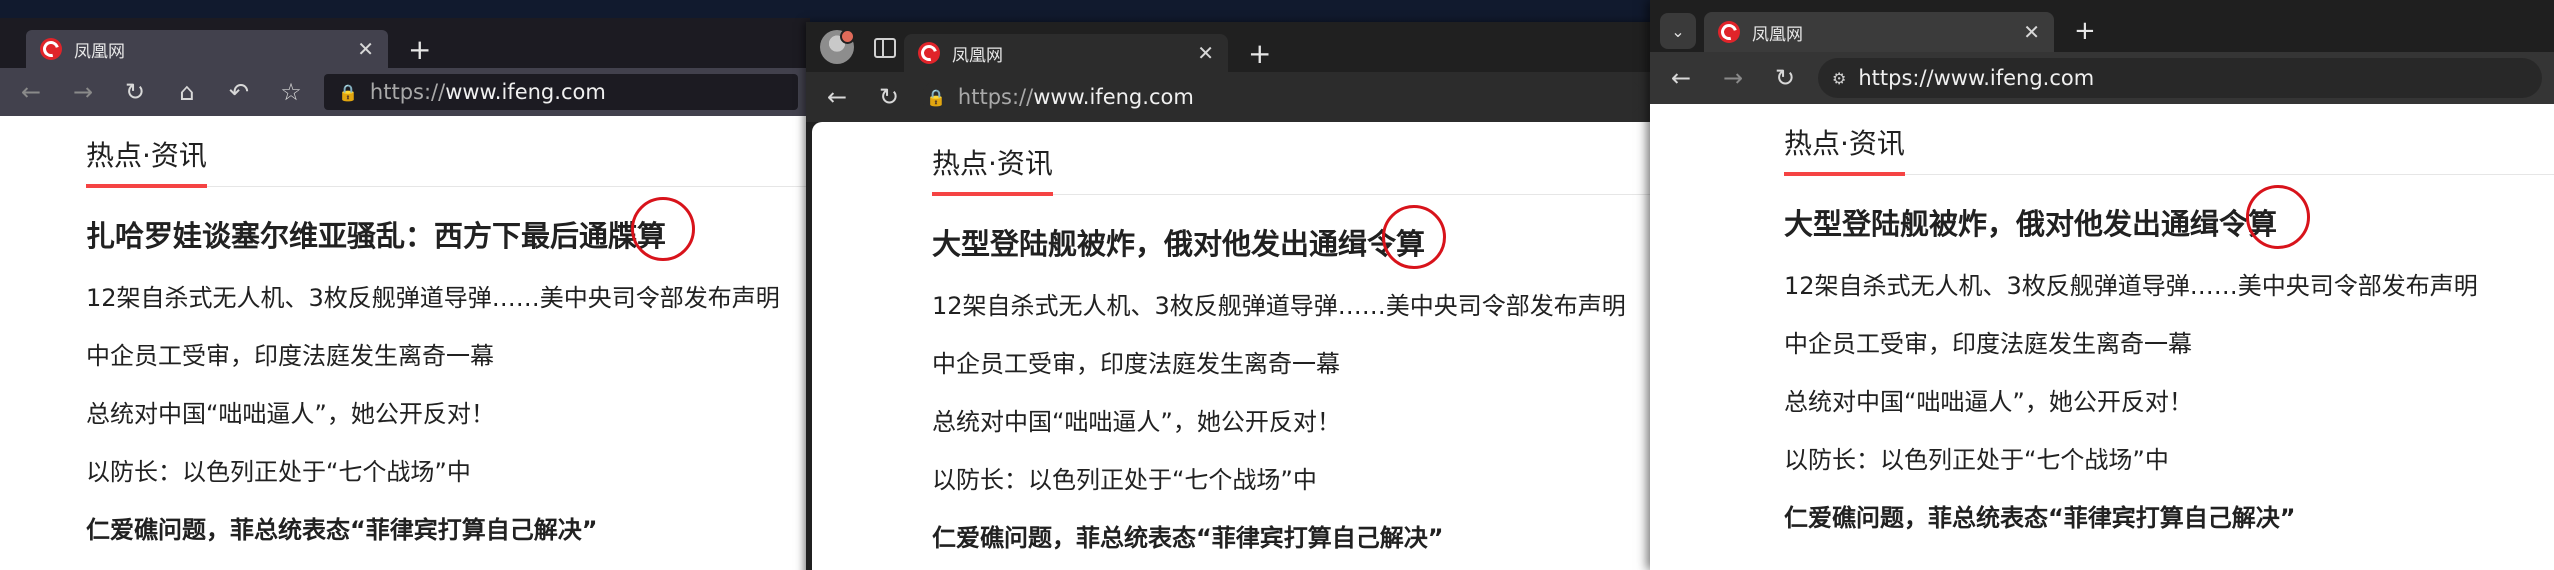 This screenshot has width=2554, height=570. I want to click on headline-link: 扎哈罗娃谈塞尔维亚骚乱：西方下最后通牒算, so click(448, 229).